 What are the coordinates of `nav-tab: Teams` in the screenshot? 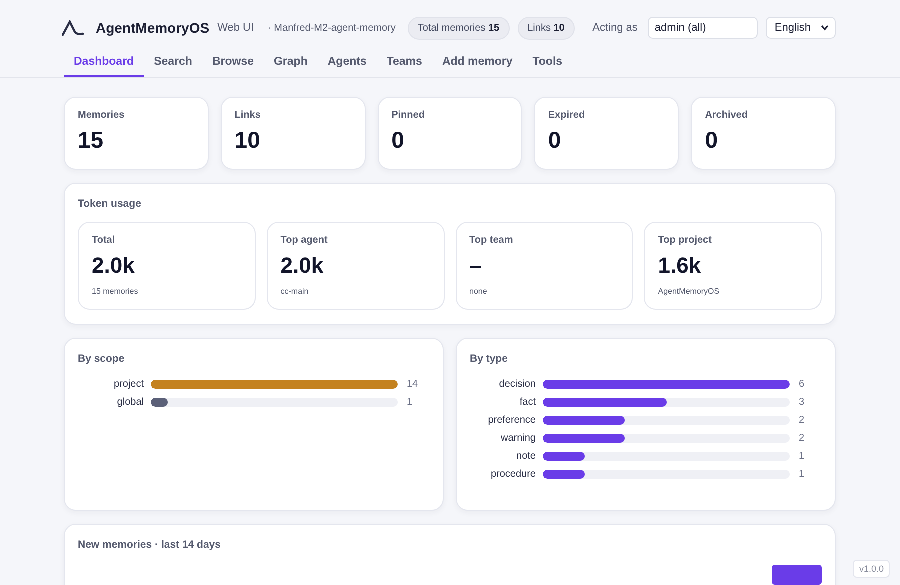 It's located at (404, 63).